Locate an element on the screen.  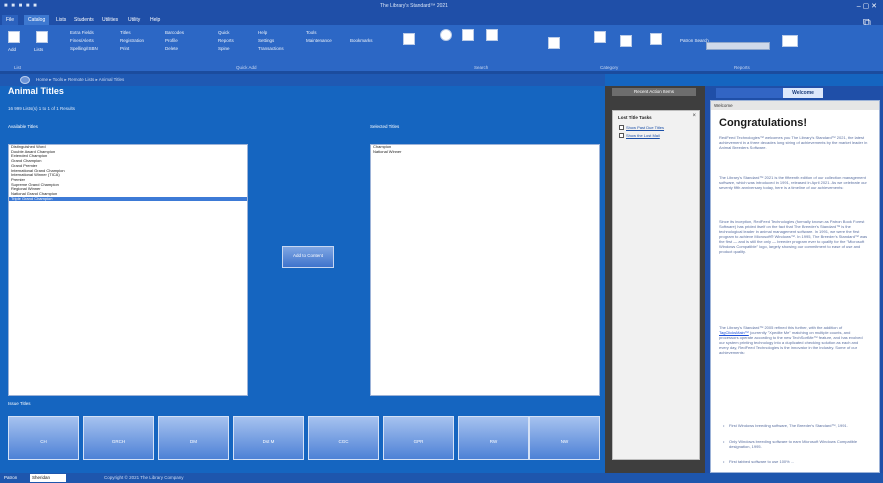
ribbon-spine: Spine is located at coordinates (224, 48).